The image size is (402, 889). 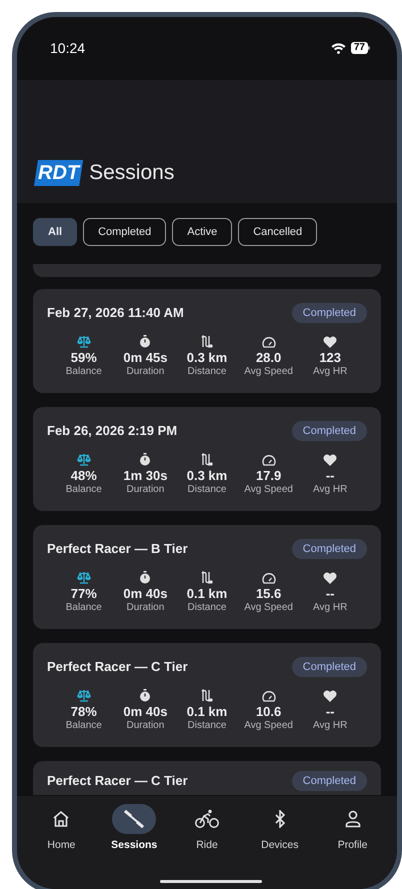 What do you see at coordinates (338, 48) in the screenshot?
I see `wifi-icon` at bounding box center [338, 48].